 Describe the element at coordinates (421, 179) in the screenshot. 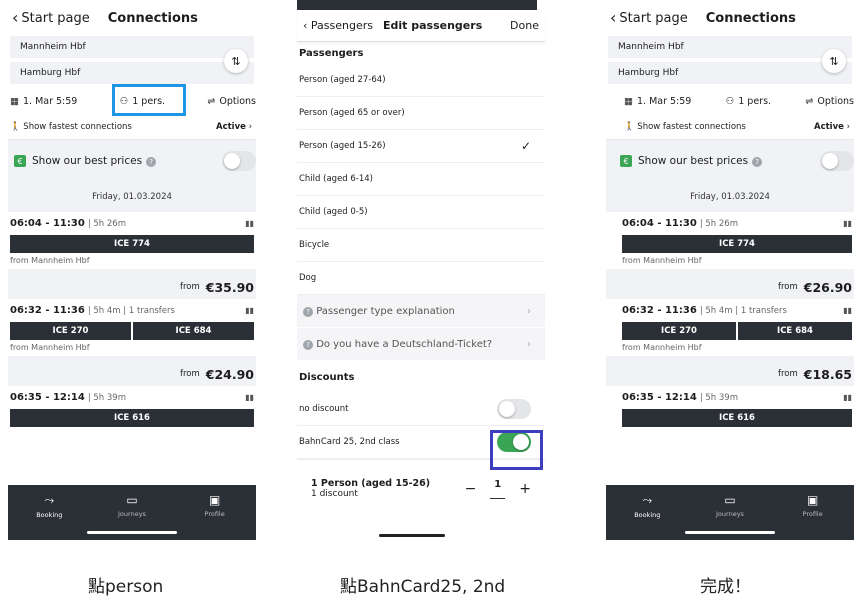

I see `passenger-type-item: Child (aged 6-14)` at that location.